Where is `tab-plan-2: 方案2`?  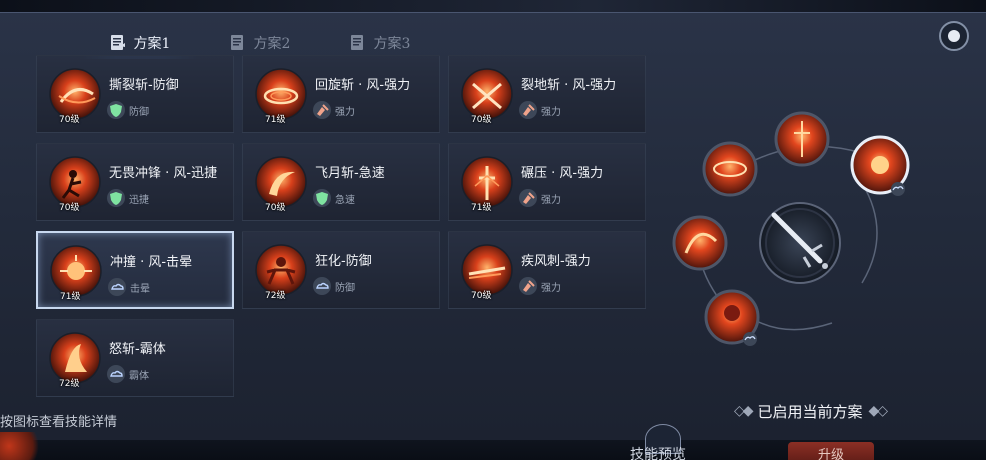
tab-plan-2: 方案2 is located at coordinates (260, 43).